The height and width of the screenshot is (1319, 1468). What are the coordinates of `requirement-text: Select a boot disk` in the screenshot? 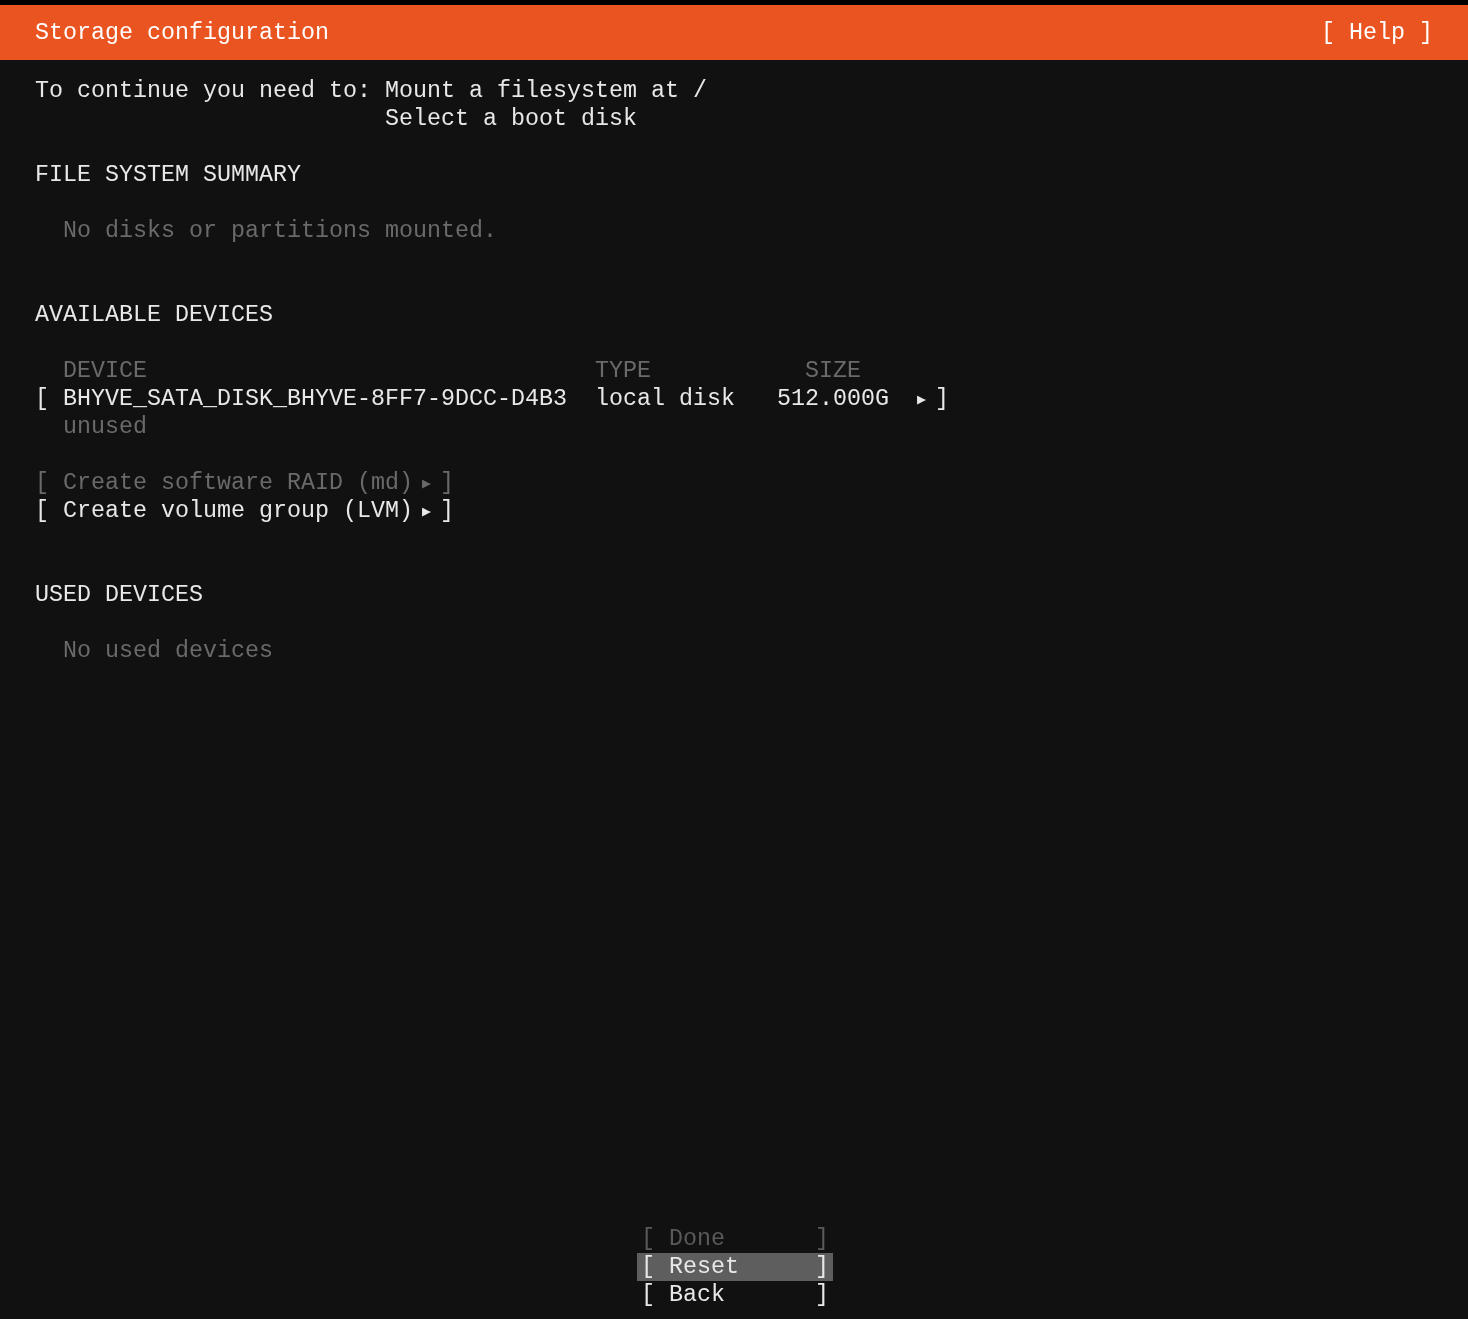 It's located at (511, 119).